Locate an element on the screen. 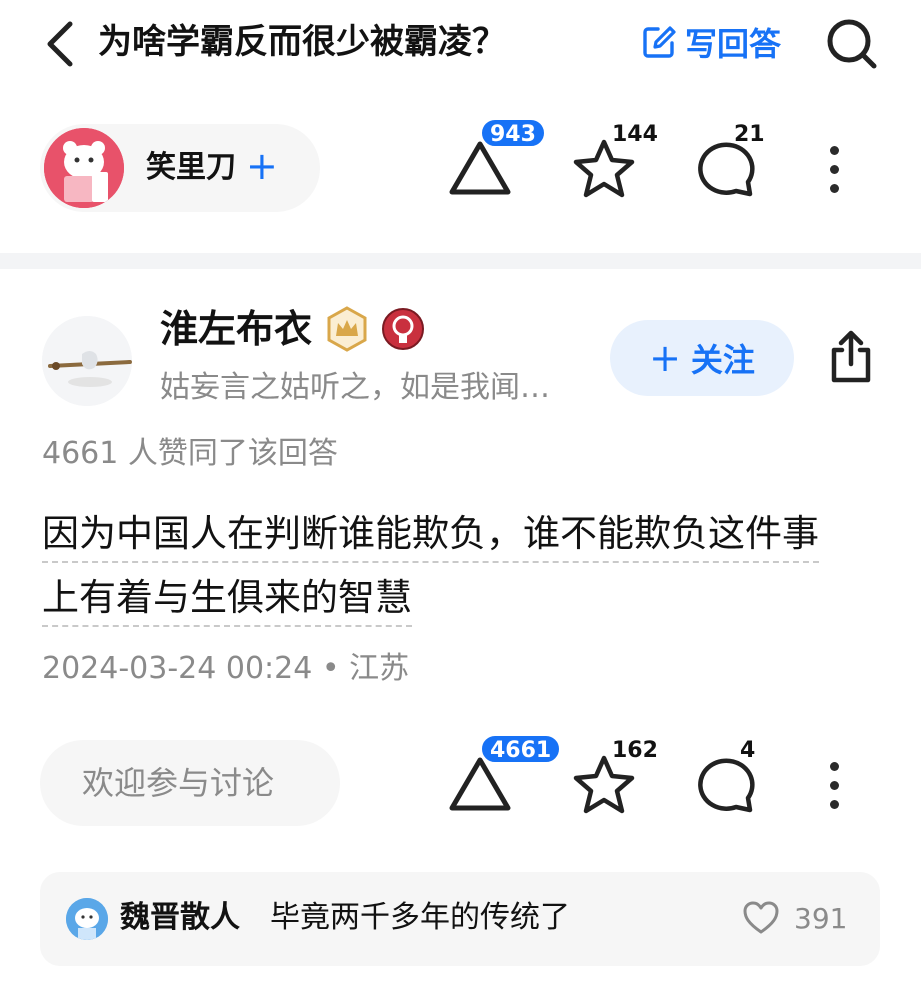 This screenshot has width=921, height=988. comment-author-name: 魏晋散人 is located at coordinates (180, 918).